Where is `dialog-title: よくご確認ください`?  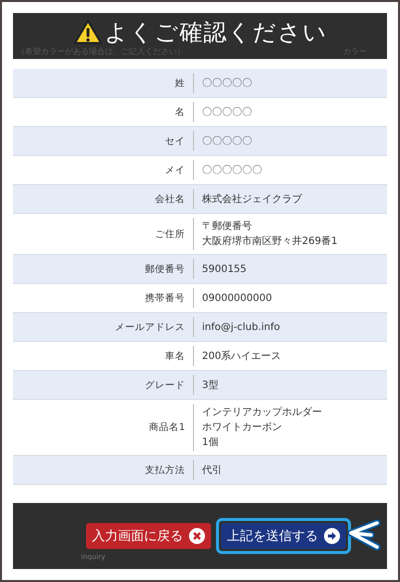
dialog-title: よくご確認ください is located at coordinates (216, 33).